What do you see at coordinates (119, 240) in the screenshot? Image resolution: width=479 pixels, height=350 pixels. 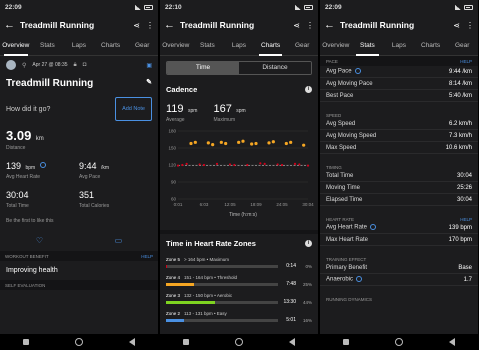 I see `comment-icon: ▭` at bounding box center [119, 240].